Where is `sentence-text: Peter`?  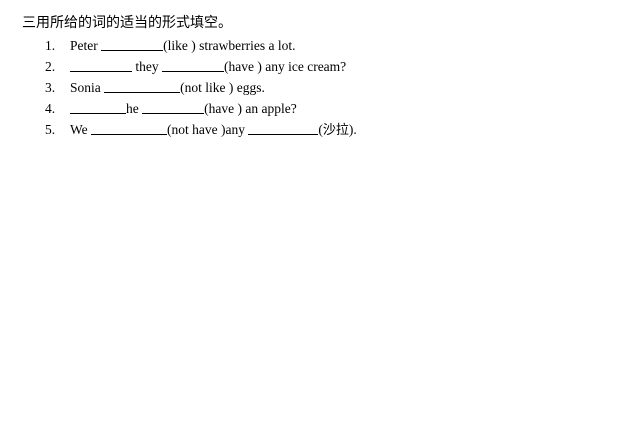 sentence-text: Peter is located at coordinates (86, 45).